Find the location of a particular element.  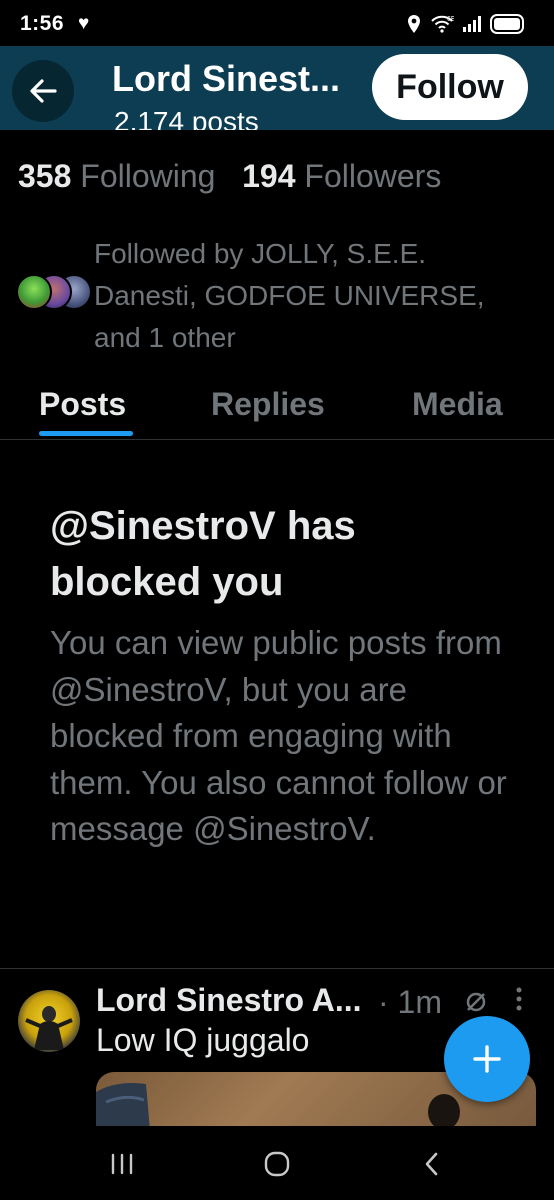

post-timestamp: · 1m is located at coordinates (433, 1002).